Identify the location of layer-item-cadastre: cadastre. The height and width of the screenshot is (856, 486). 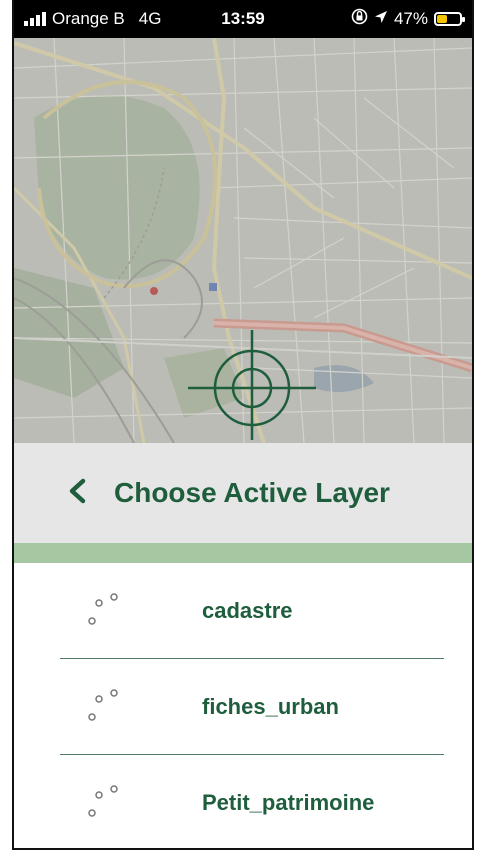
(243, 611).